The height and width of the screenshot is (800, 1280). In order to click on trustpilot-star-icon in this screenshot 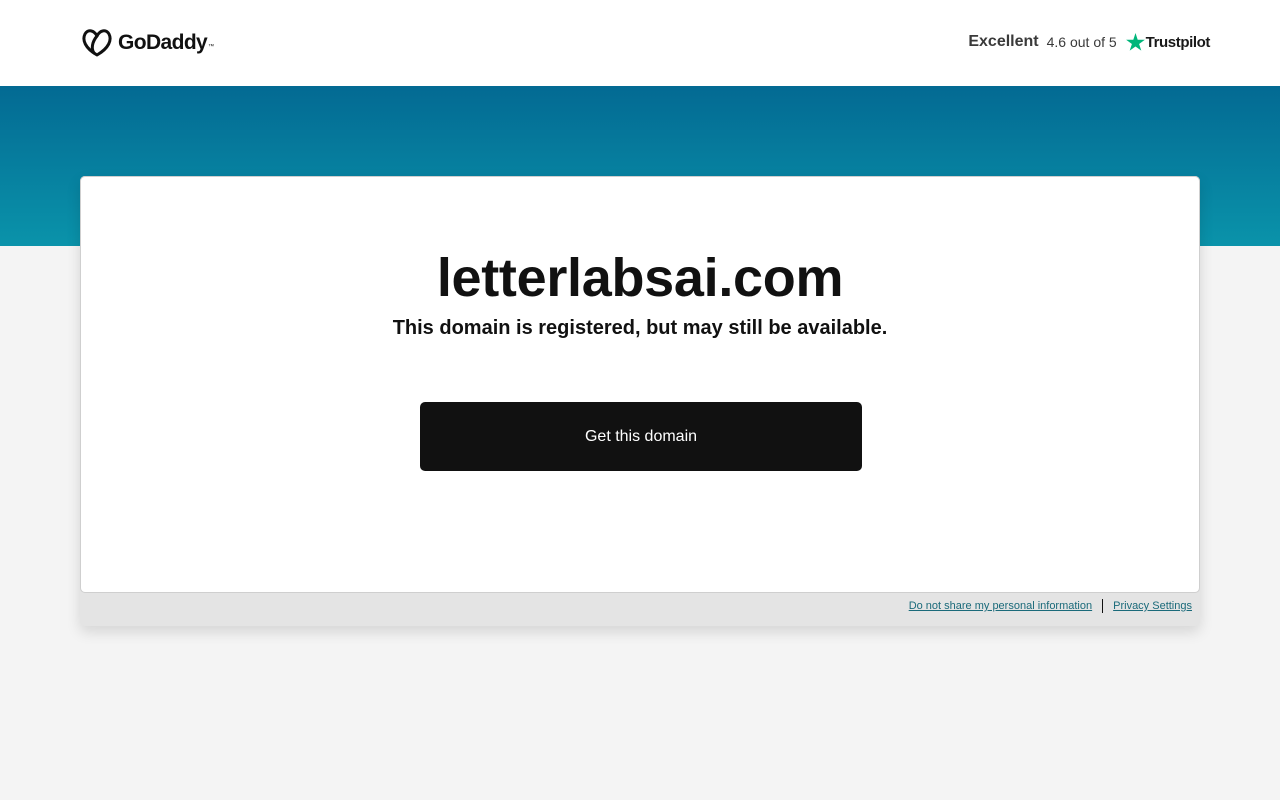, I will do `click(1135, 42)`.